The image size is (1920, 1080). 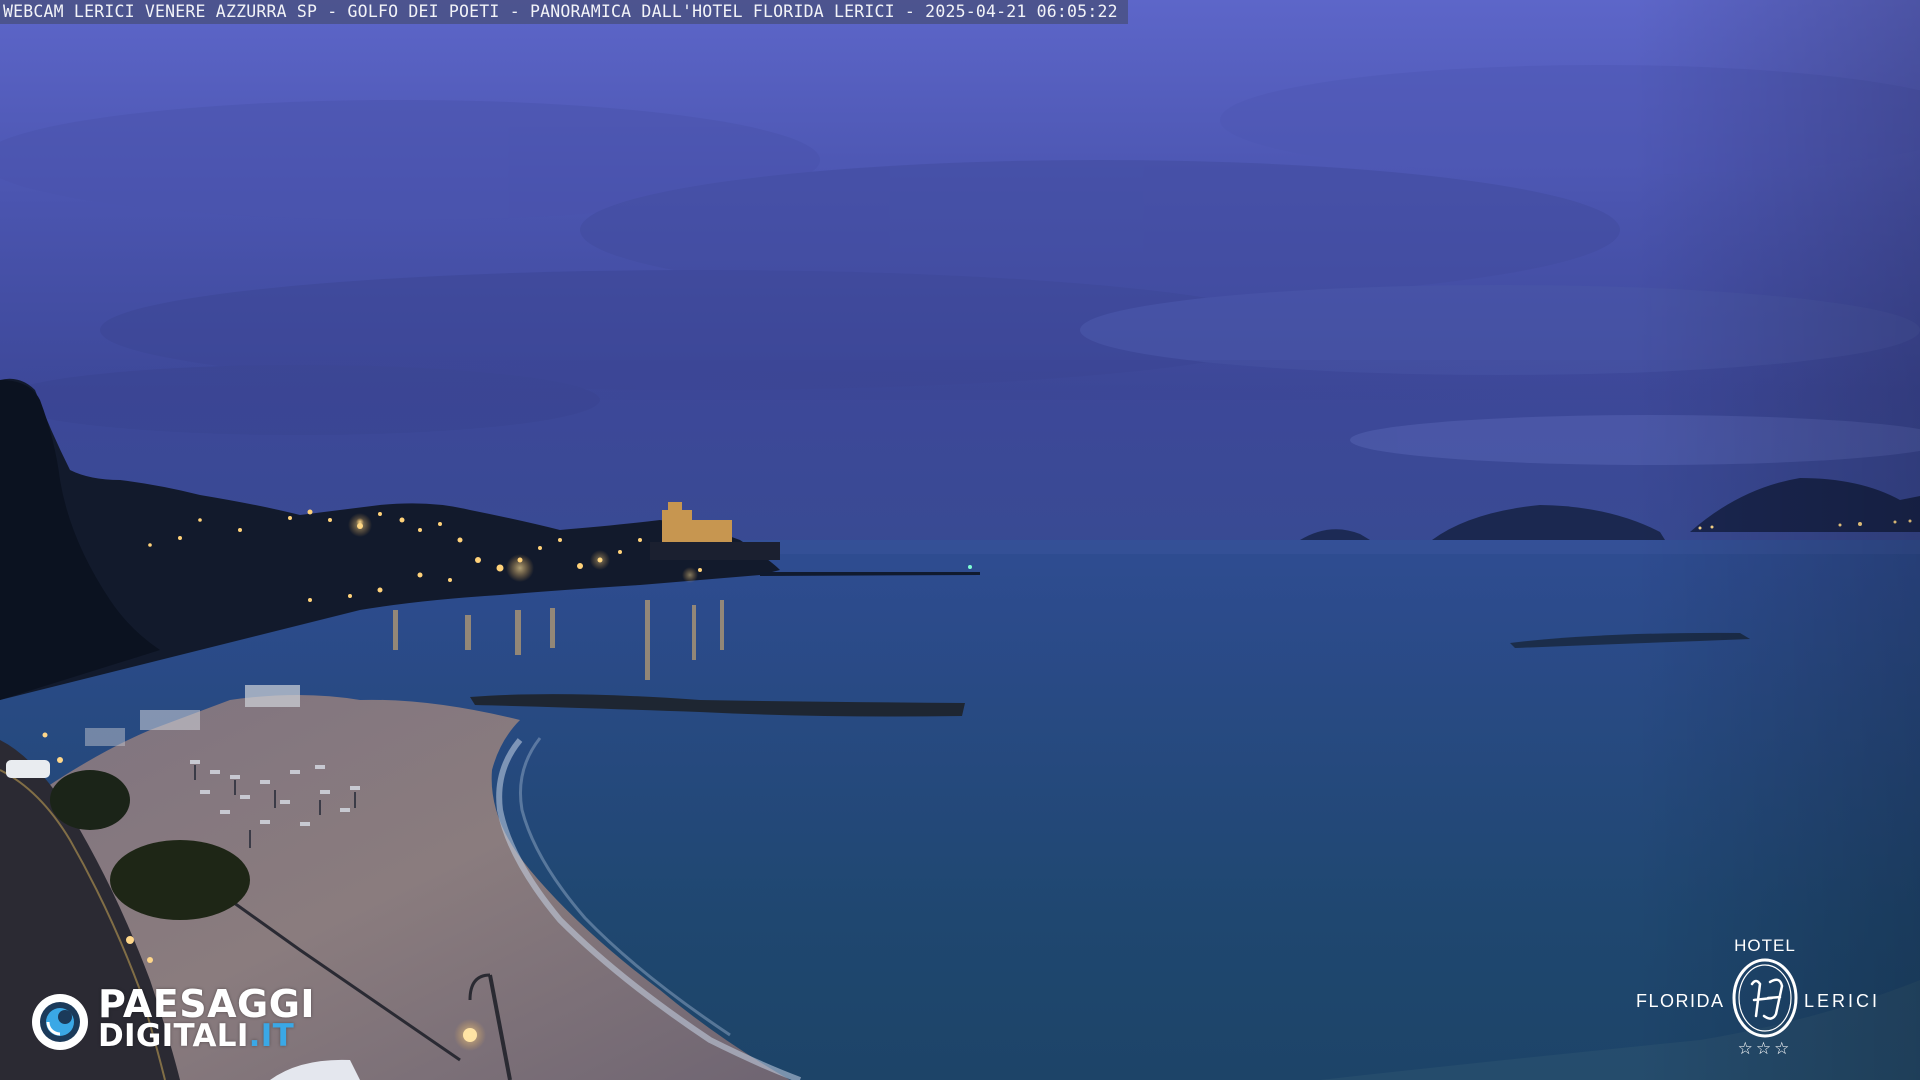 I want to click on paesaggi-digitali-wordmark: PAESAGGI DIGITALI.IT, so click(x=207, y=1017).